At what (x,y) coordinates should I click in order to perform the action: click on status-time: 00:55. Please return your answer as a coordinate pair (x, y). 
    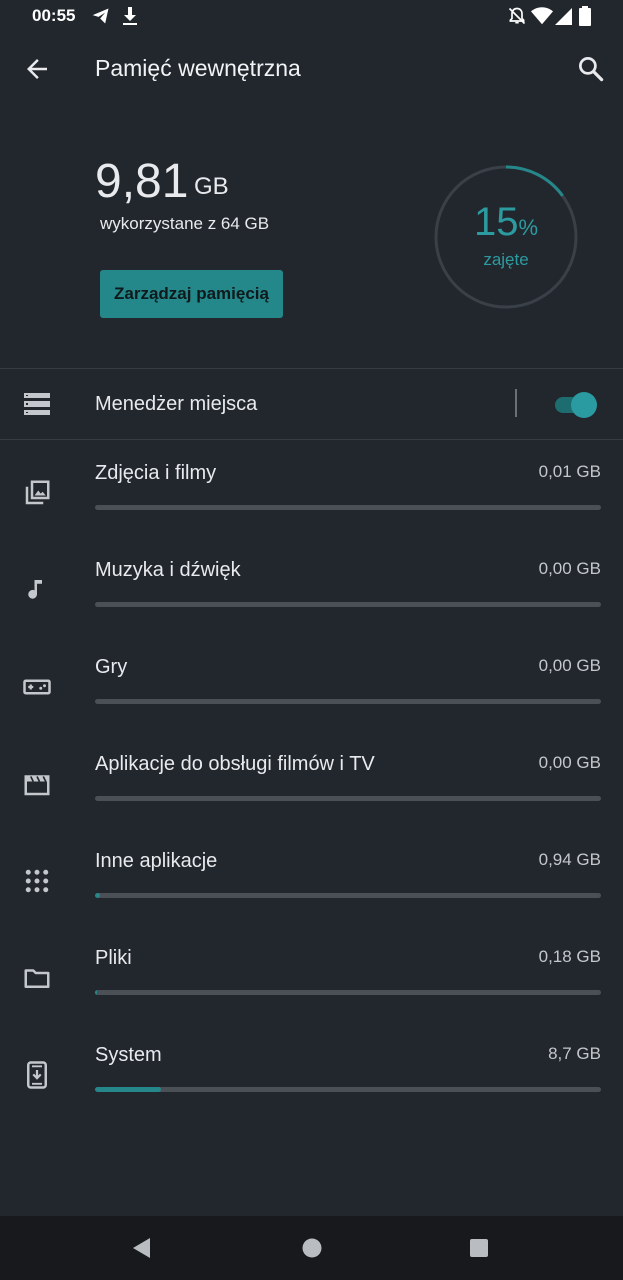
    Looking at the image, I should click on (54, 15).